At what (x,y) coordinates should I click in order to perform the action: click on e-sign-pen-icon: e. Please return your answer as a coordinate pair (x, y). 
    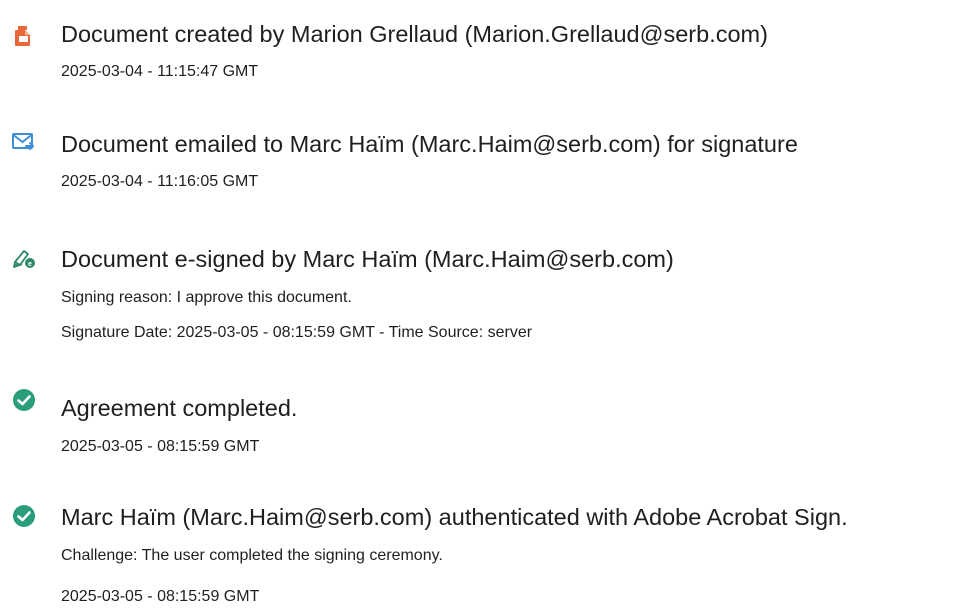
    Looking at the image, I should click on (24, 257).